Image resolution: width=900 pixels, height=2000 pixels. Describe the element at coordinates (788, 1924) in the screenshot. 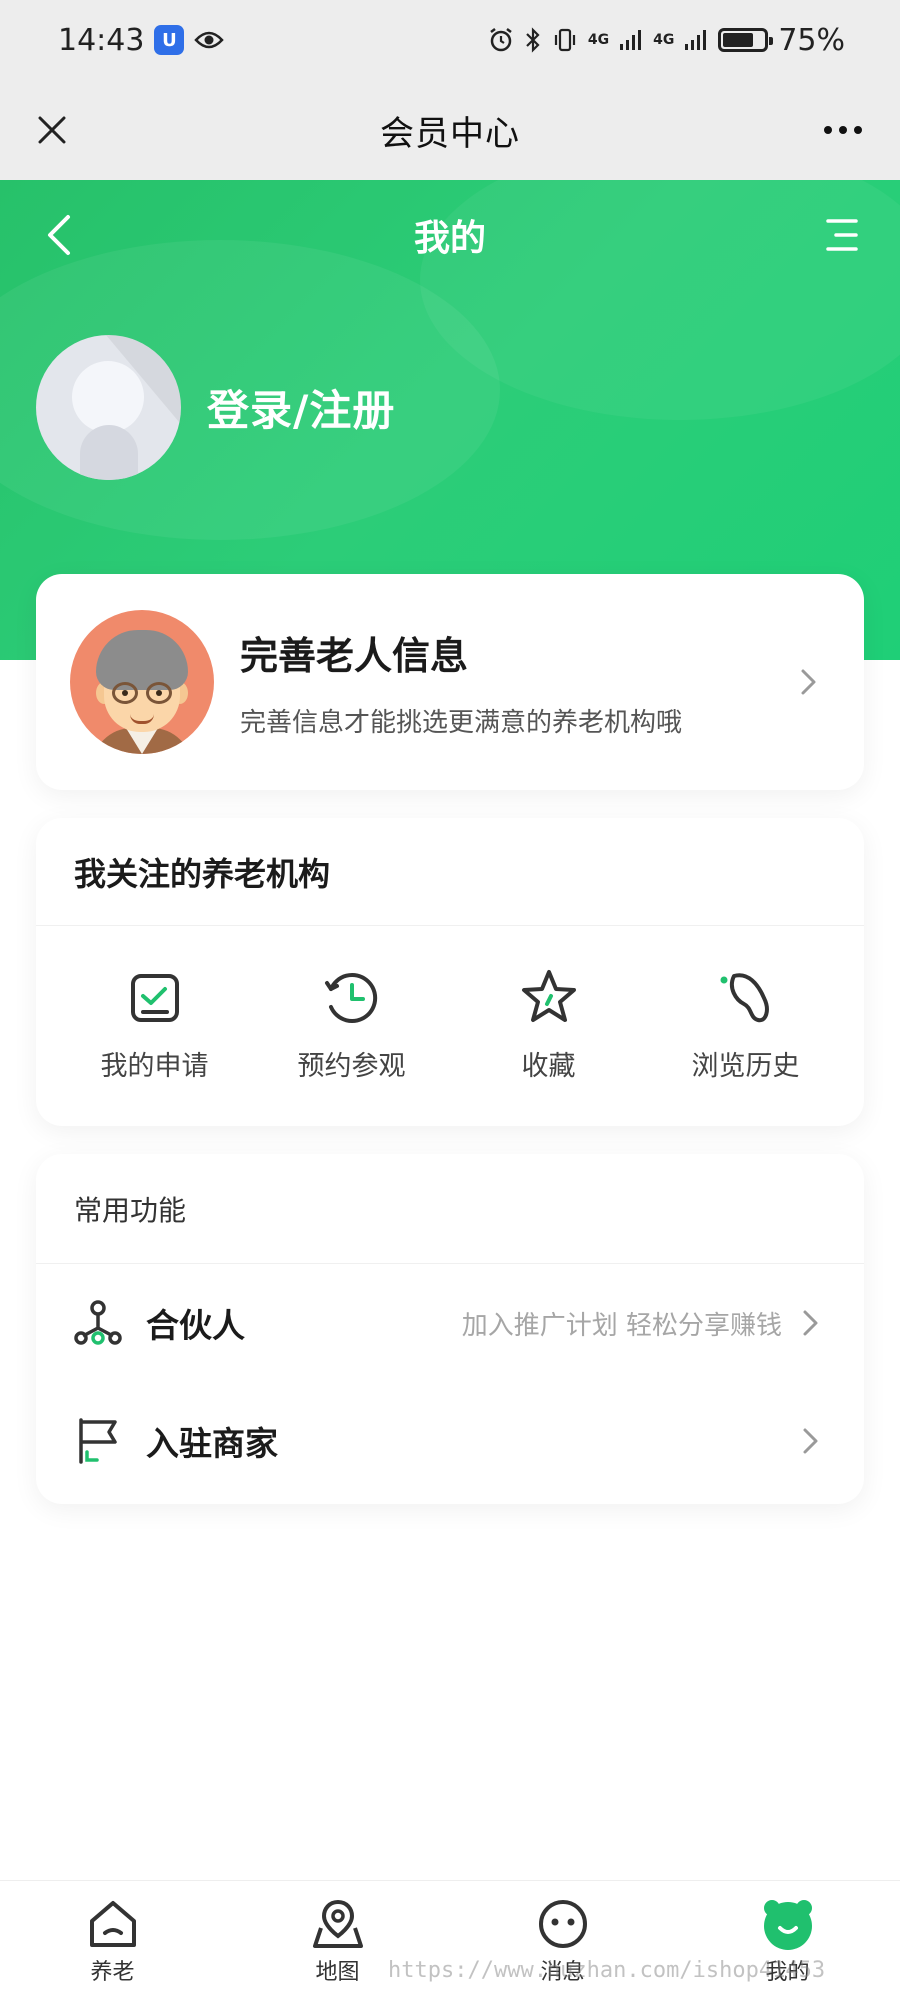

I see `profile-active-icon` at that location.